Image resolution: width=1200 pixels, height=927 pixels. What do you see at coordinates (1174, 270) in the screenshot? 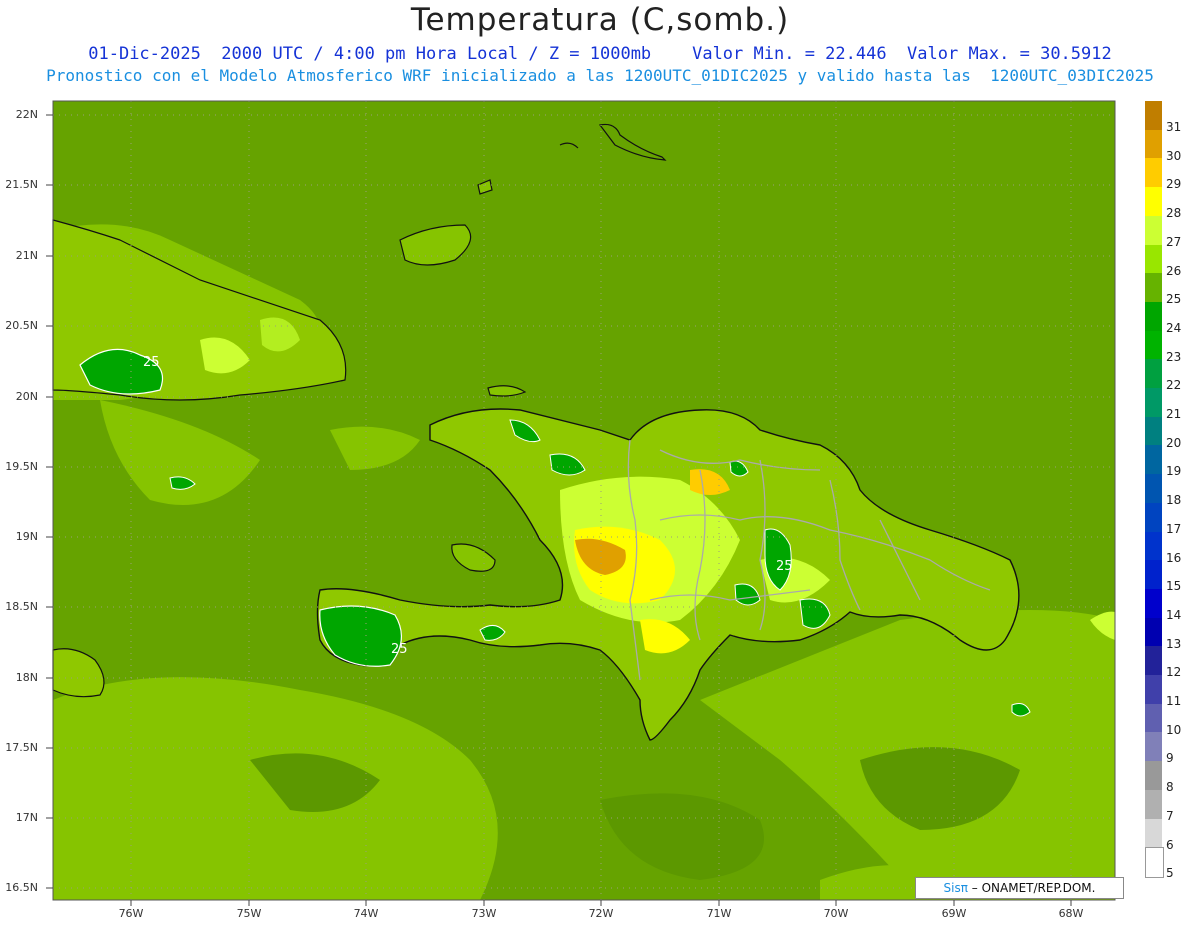
I see `colorbar-label: 26` at bounding box center [1174, 270].